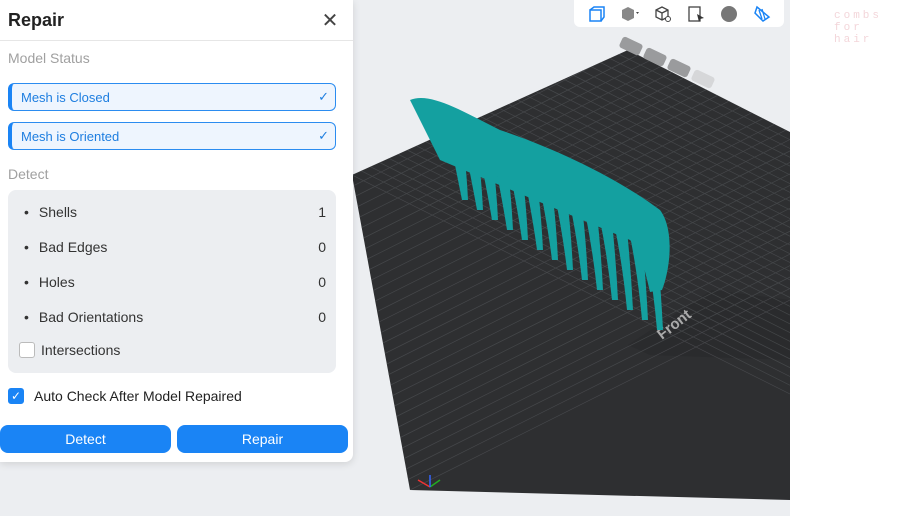 The image size is (900, 516). I want to click on checkbox-label: Auto Check After Model Repaired, so click(138, 396).